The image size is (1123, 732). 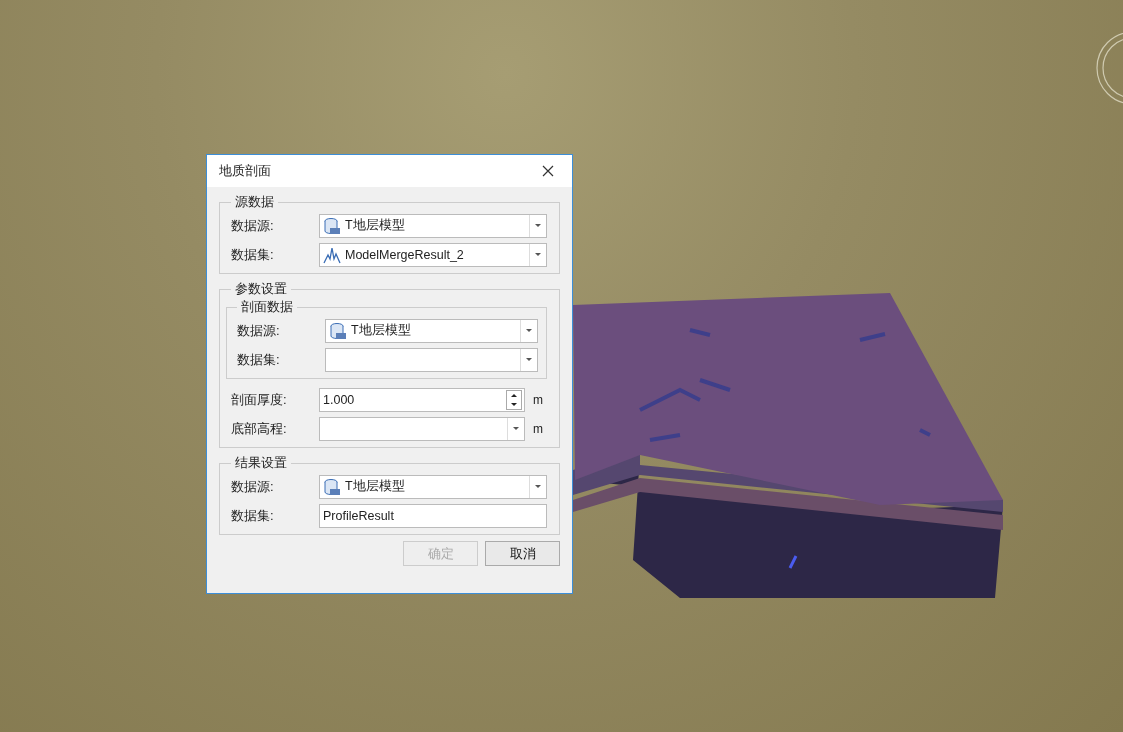 What do you see at coordinates (522, 553) in the screenshot?
I see `dialog-button: 取消` at bounding box center [522, 553].